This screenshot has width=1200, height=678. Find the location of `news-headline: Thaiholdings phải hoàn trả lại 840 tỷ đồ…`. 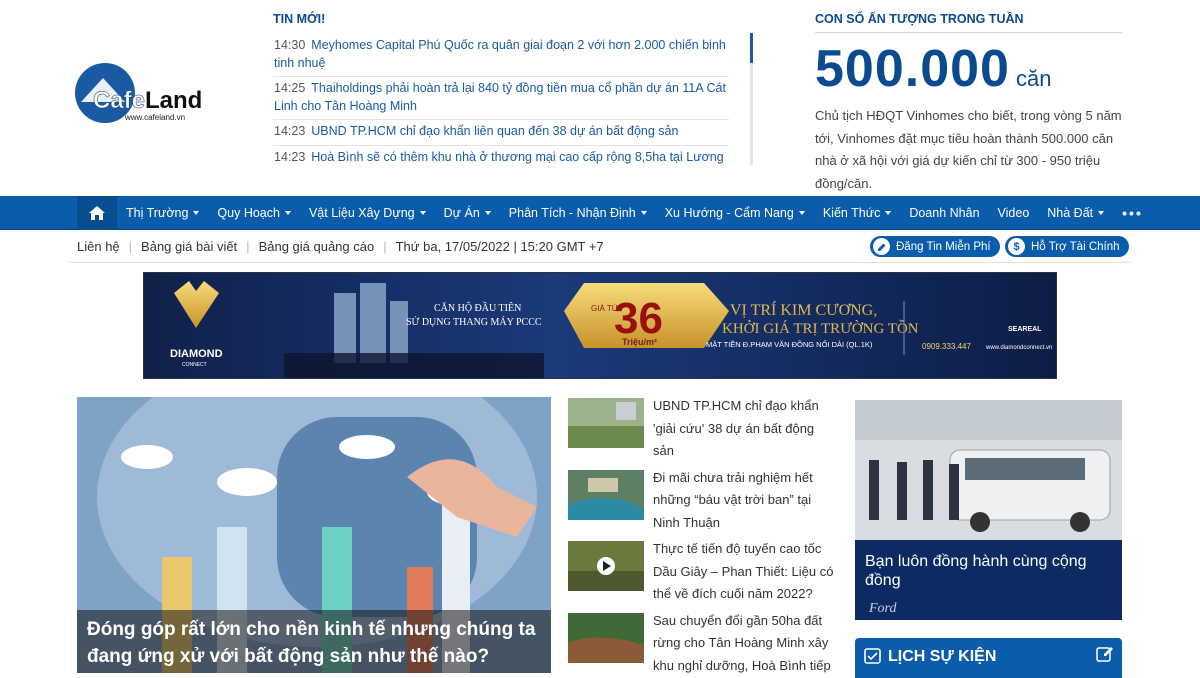

news-headline: Thaiholdings phải hoàn trả lại 840 tỷ đồ… is located at coordinates (500, 97).